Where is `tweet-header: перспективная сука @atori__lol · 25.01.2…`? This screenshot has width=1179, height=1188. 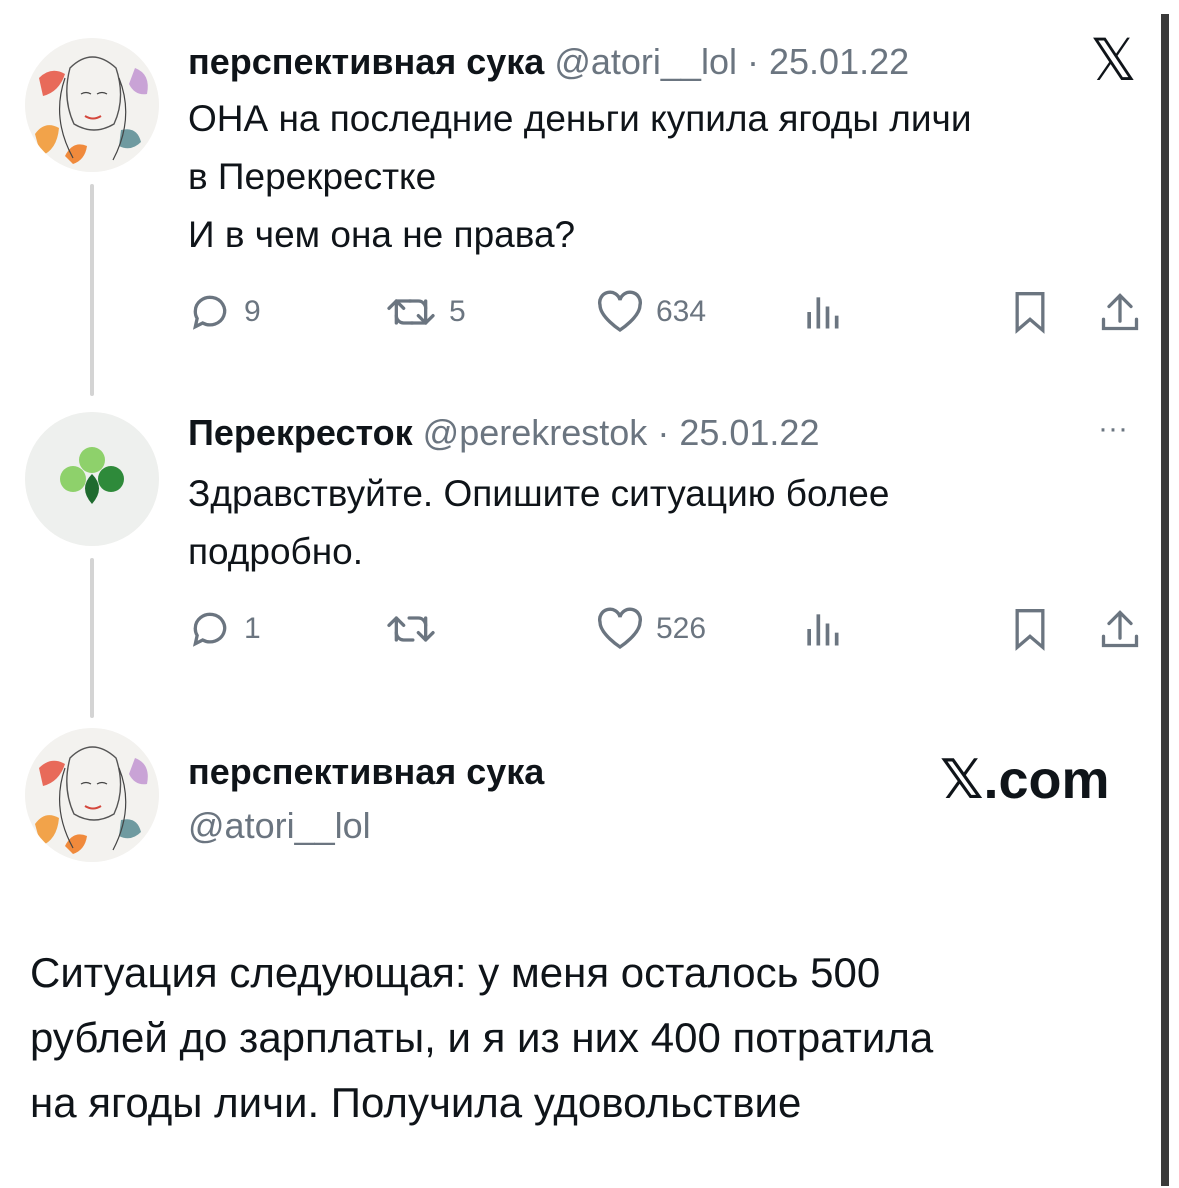 tweet-header: перспективная сука @atori__lol · 25.01.2… is located at coordinates (548, 62).